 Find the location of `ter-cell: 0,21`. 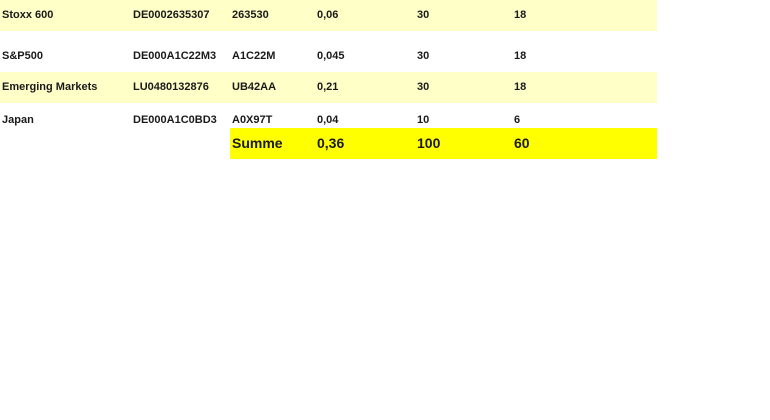

ter-cell: 0,21 is located at coordinates (327, 87).